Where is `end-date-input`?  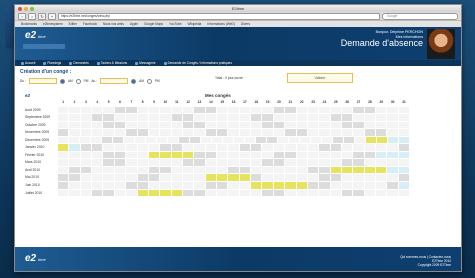
end-date-input is located at coordinates (114, 81).